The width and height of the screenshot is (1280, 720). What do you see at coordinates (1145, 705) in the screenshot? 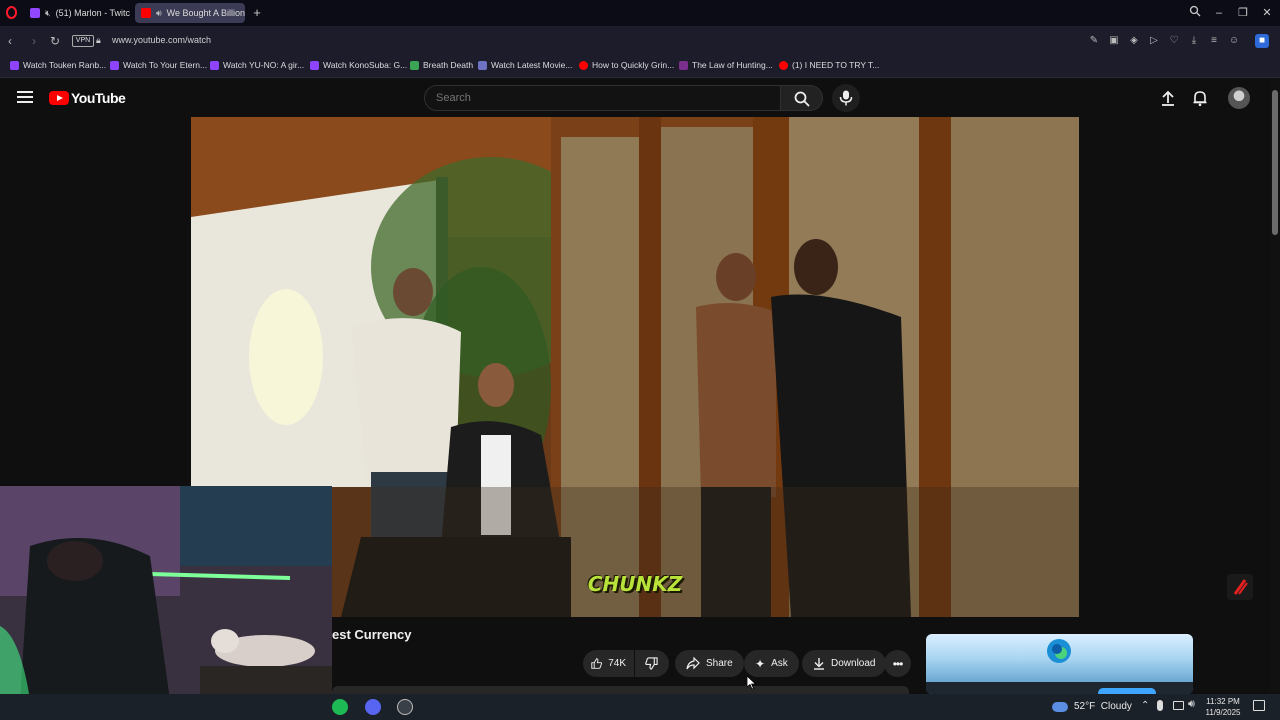
I see `show-hidden-icons-icon: ⌃` at bounding box center [1145, 705].